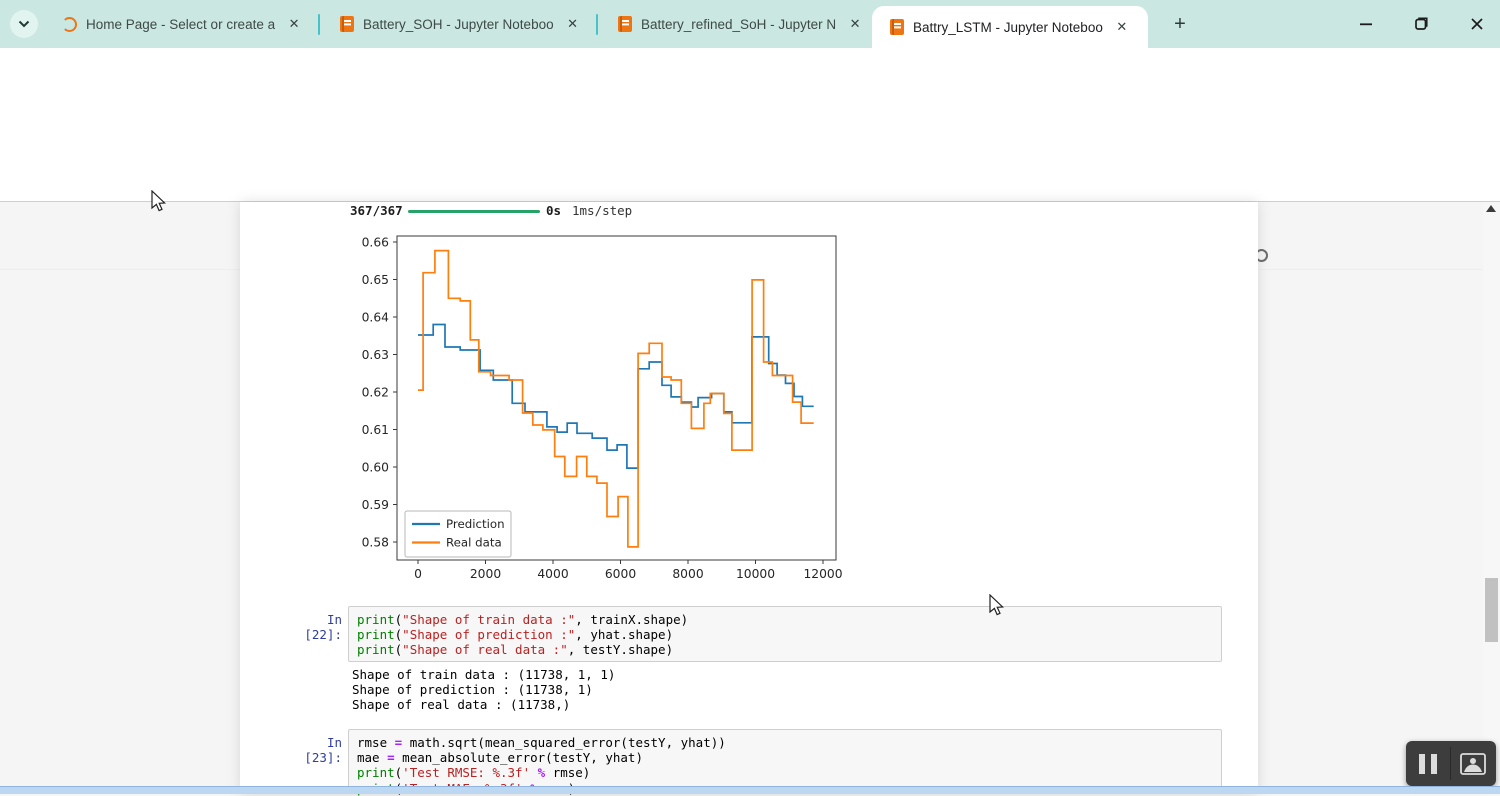 The image size is (1500, 796). I want to click on recording-control-overlay, so click(1451, 763).